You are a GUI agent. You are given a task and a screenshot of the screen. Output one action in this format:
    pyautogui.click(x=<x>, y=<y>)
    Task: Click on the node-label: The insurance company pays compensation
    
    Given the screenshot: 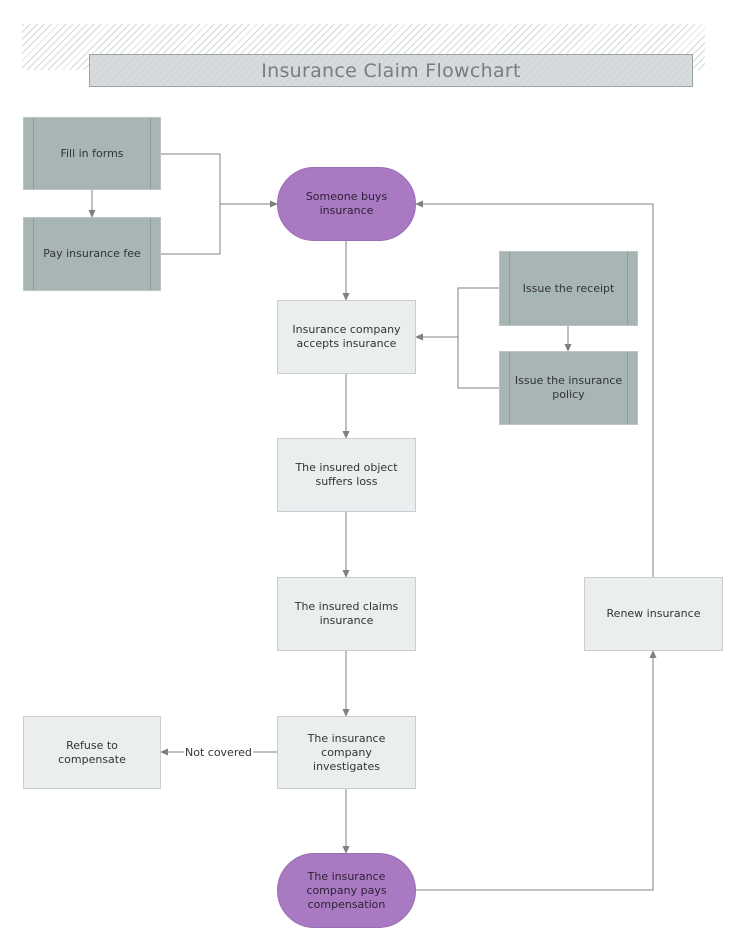 What is the action you would take?
    pyautogui.click(x=346, y=890)
    